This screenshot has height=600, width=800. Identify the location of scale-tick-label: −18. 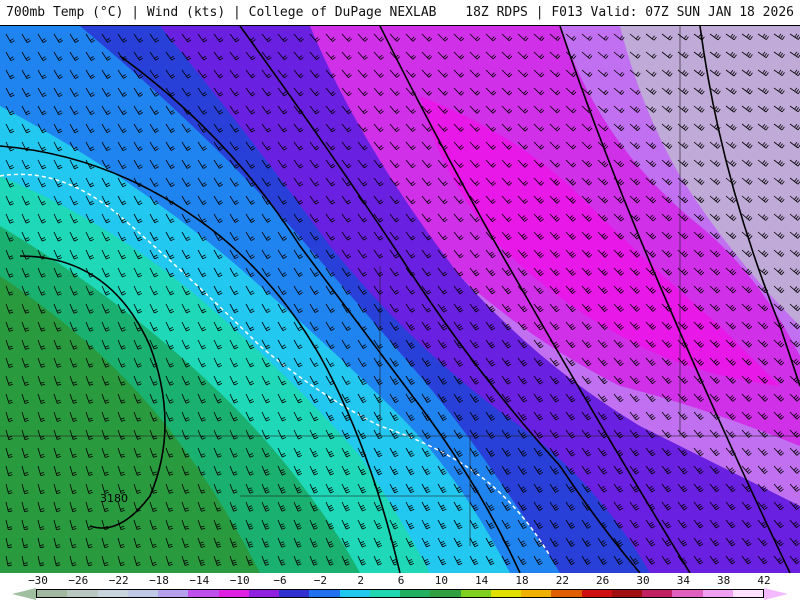
(159, 580).